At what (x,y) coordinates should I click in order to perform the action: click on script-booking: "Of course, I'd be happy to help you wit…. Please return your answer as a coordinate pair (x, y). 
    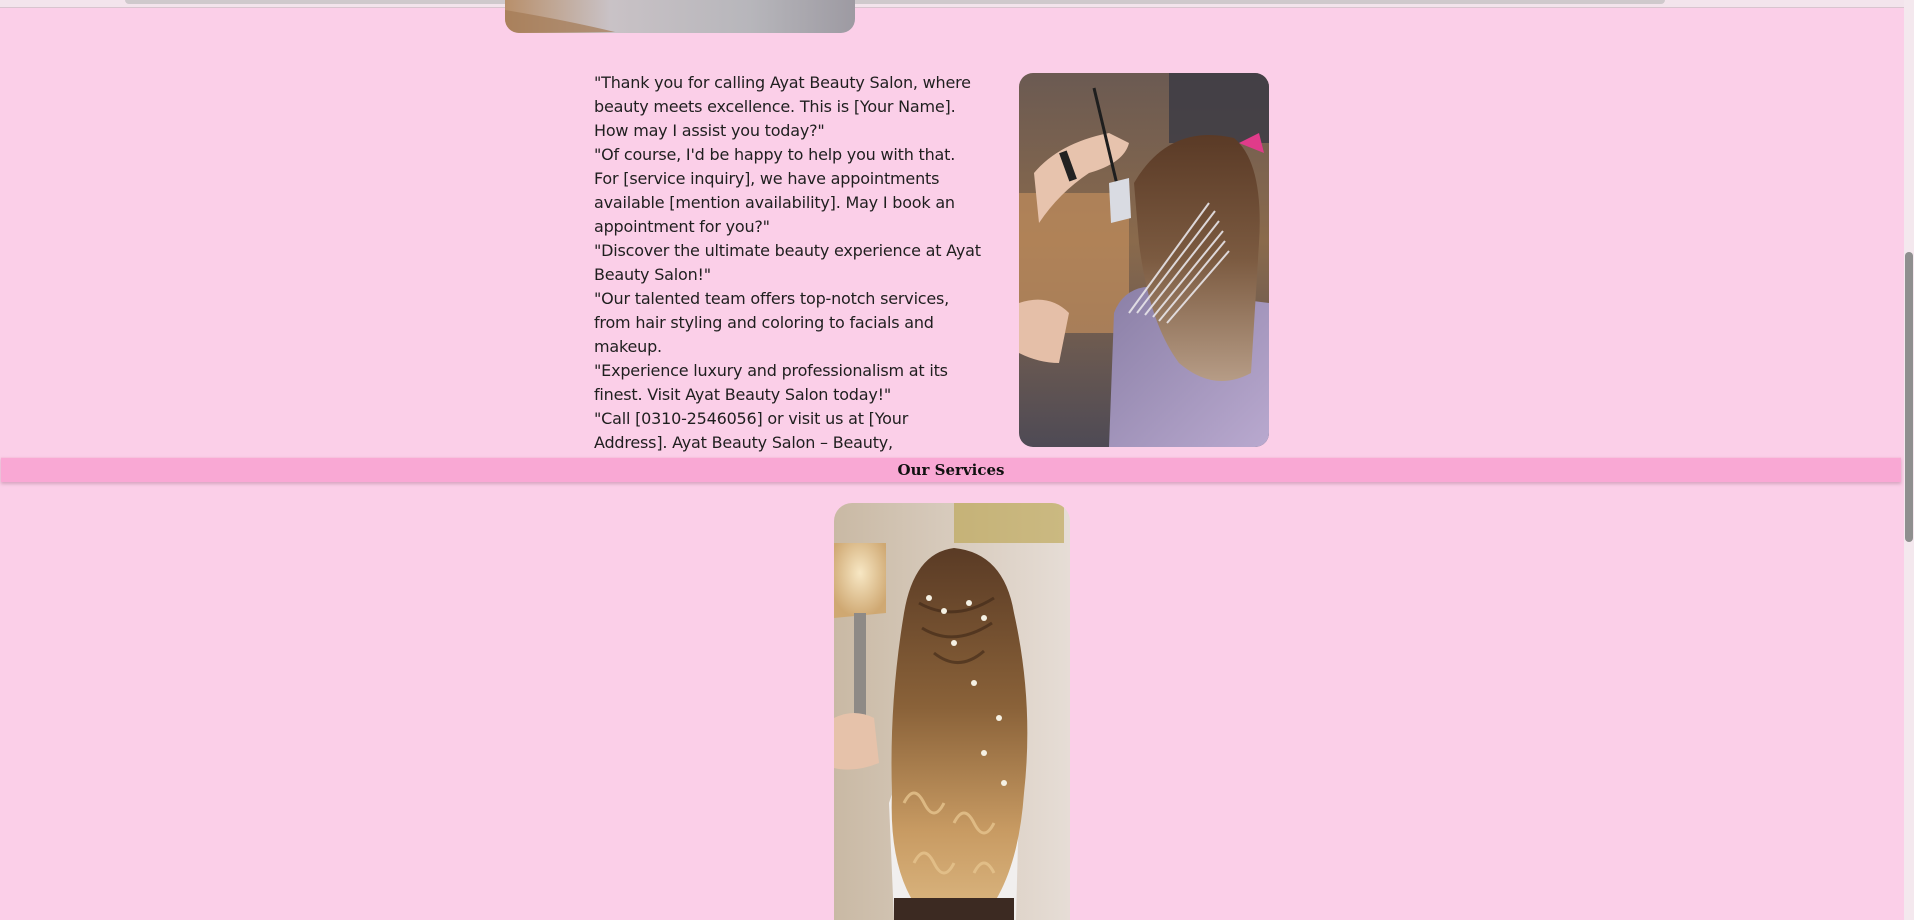
    Looking at the image, I should click on (775, 190).